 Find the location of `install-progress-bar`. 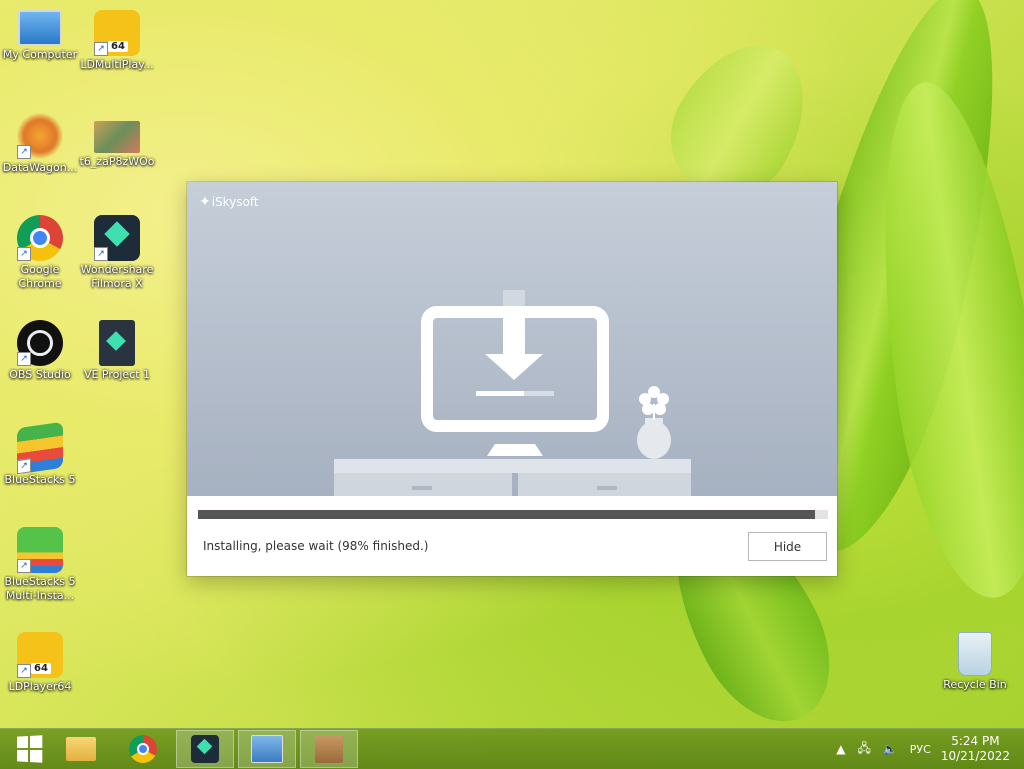

install-progress-bar is located at coordinates (513, 514).